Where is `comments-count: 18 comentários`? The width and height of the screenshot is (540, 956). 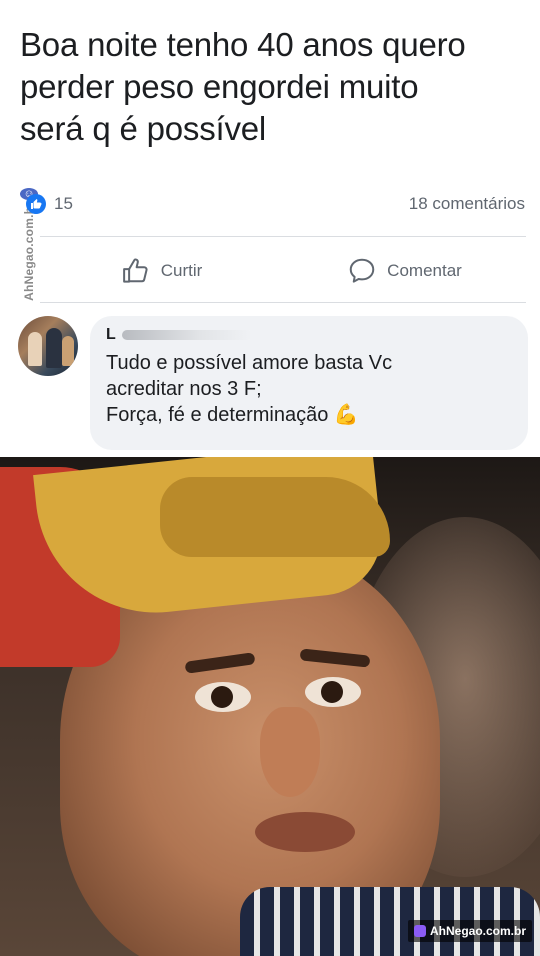 comments-count: 18 comentários is located at coordinates (467, 204).